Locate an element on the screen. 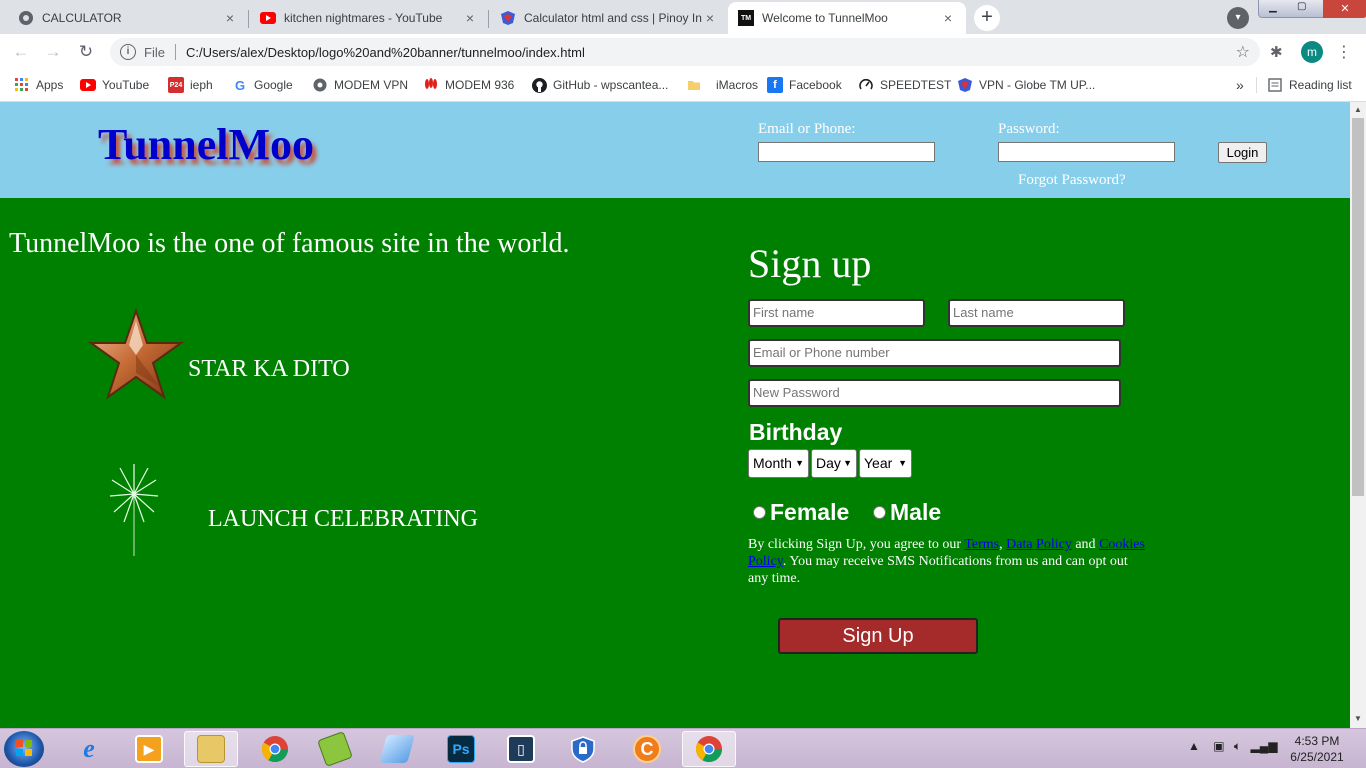  taskbar-app-green is located at coordinates (335, 749).